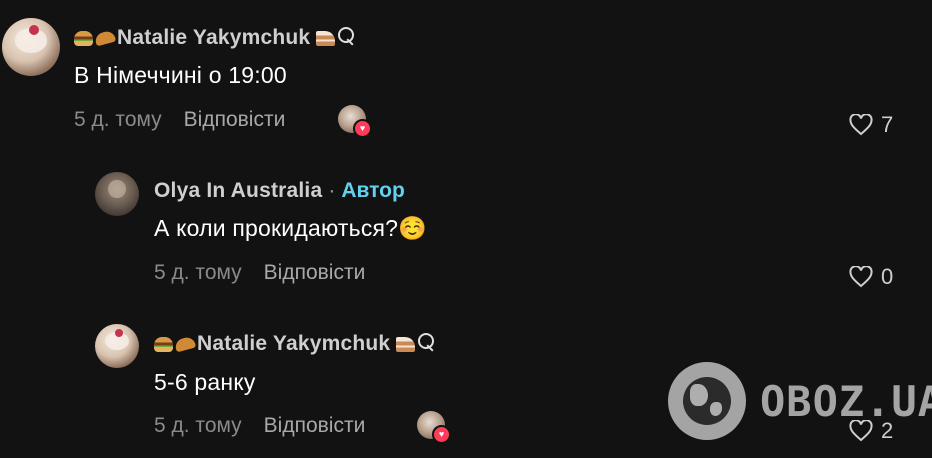 This screenshot has height=458, width=932. What do you see at coordinates (180, 75) in the screenshot?
I see `comment-text: В Німеччині о 19:00` at bounding box center [180, 75].